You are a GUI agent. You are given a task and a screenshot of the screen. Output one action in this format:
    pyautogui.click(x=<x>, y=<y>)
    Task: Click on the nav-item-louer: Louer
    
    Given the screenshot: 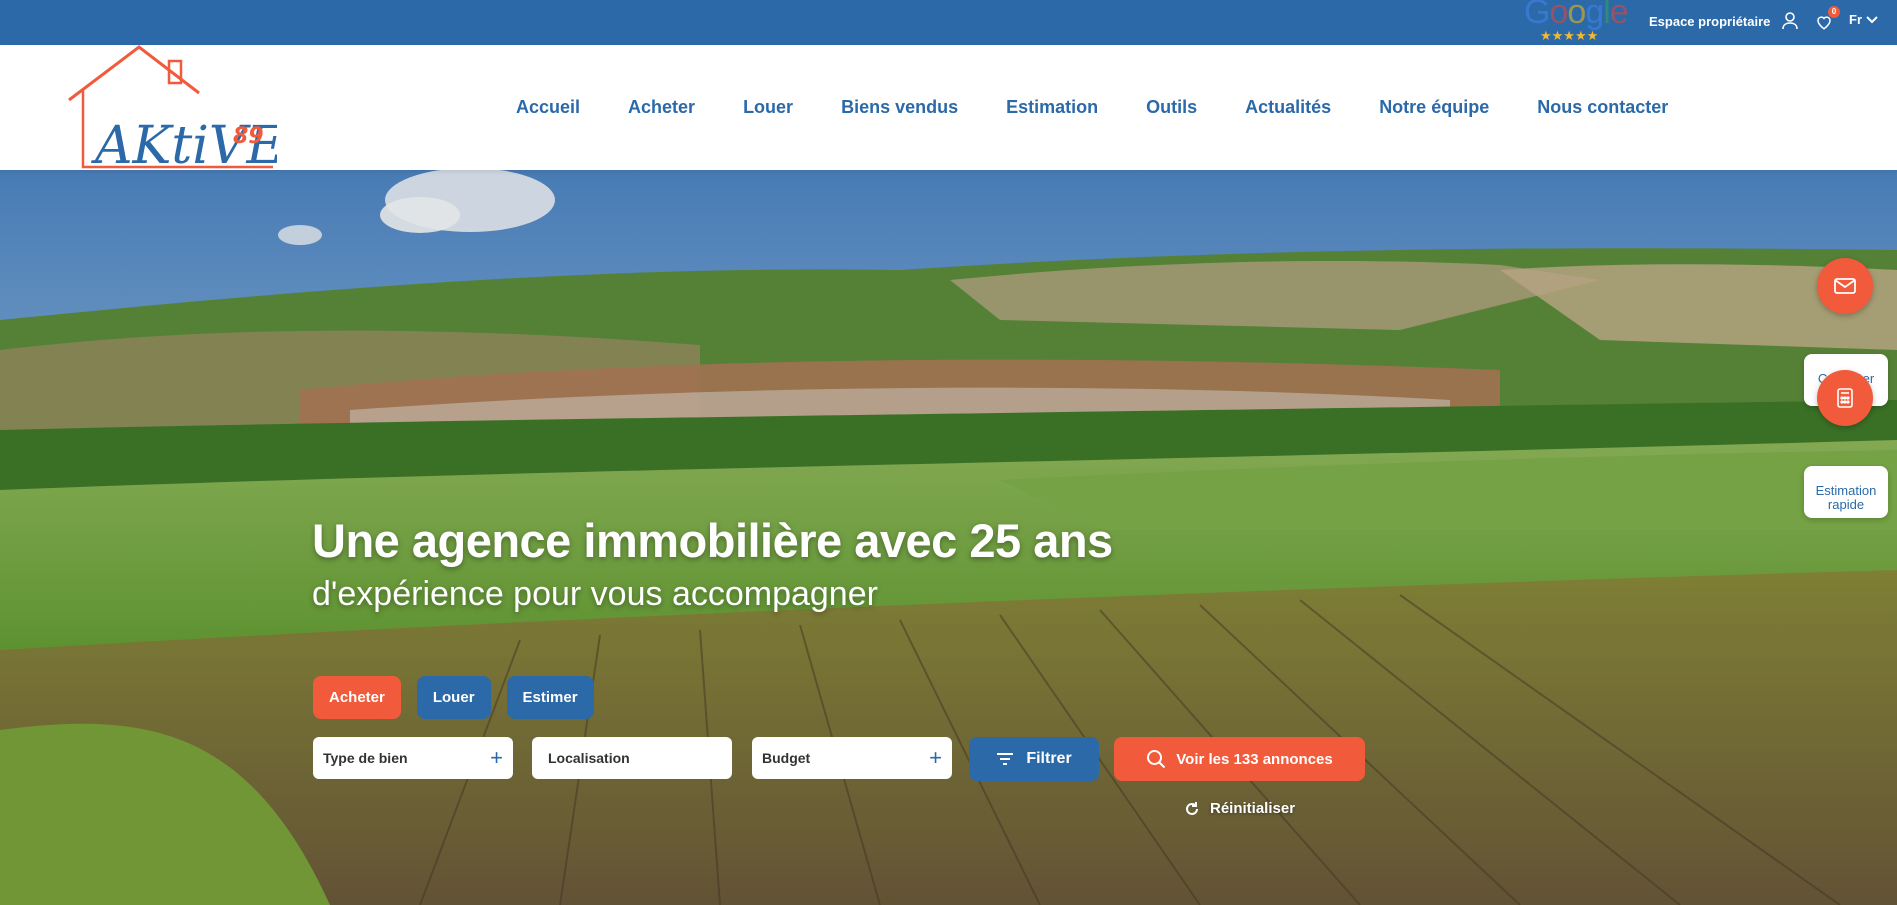 What is the action you would take?
    pyautogui.click(x=768, y=107)
    